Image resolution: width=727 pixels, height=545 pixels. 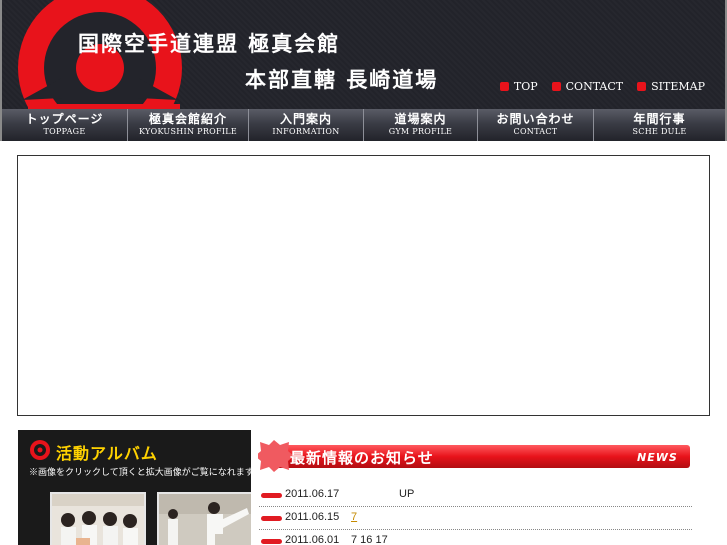 What do you see at coordinates (407, 494) in the screenshot?
I see `news-text: UP` at bounding box center [407, 494].